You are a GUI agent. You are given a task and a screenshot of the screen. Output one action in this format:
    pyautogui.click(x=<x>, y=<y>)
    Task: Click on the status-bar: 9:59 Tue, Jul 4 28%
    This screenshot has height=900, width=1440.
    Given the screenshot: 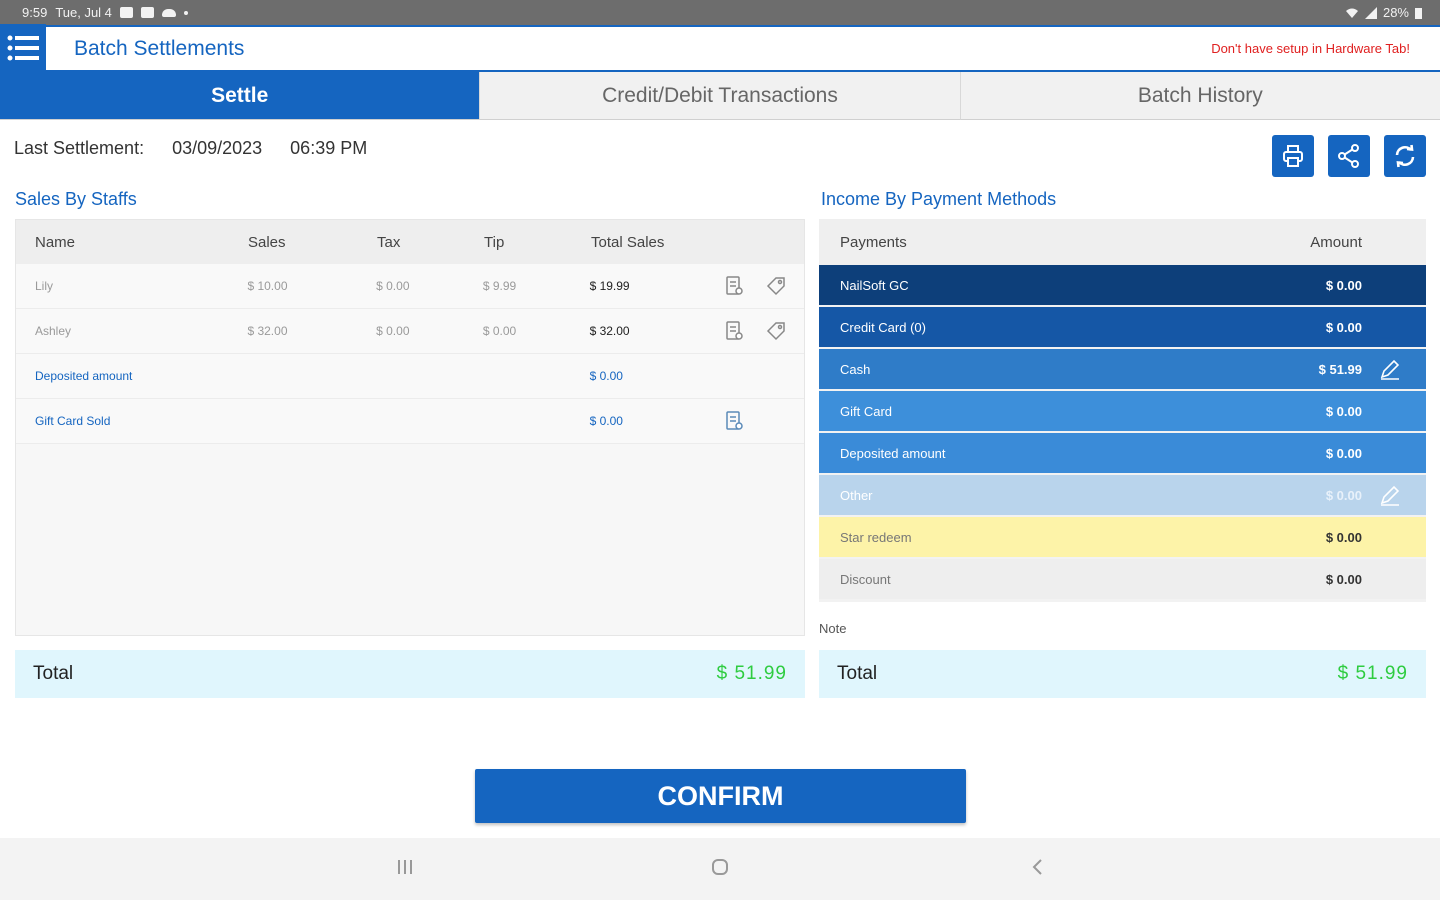 What is the action you would take?
    pyautogui.click(x=720, y=12)
    